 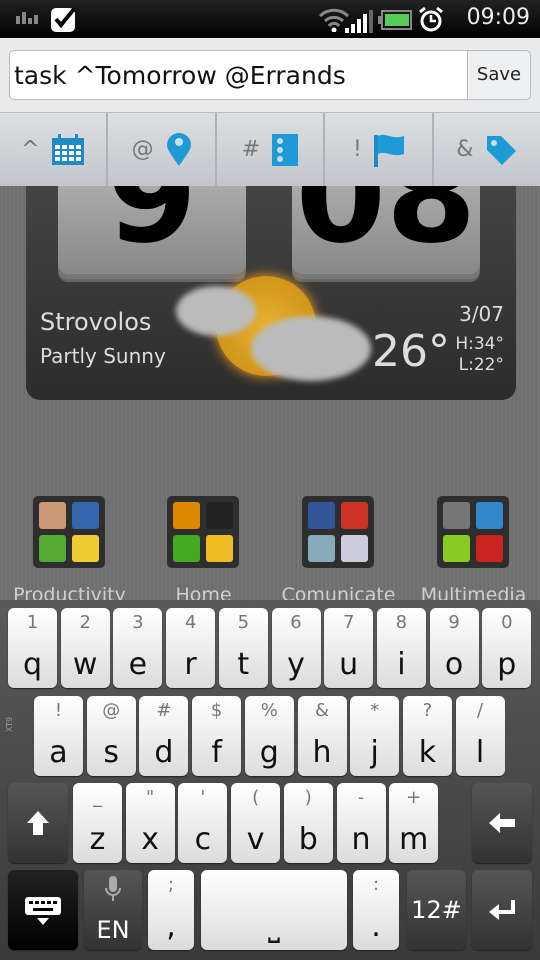 I want to click on priority-button: !, so click(x=379, y=149).